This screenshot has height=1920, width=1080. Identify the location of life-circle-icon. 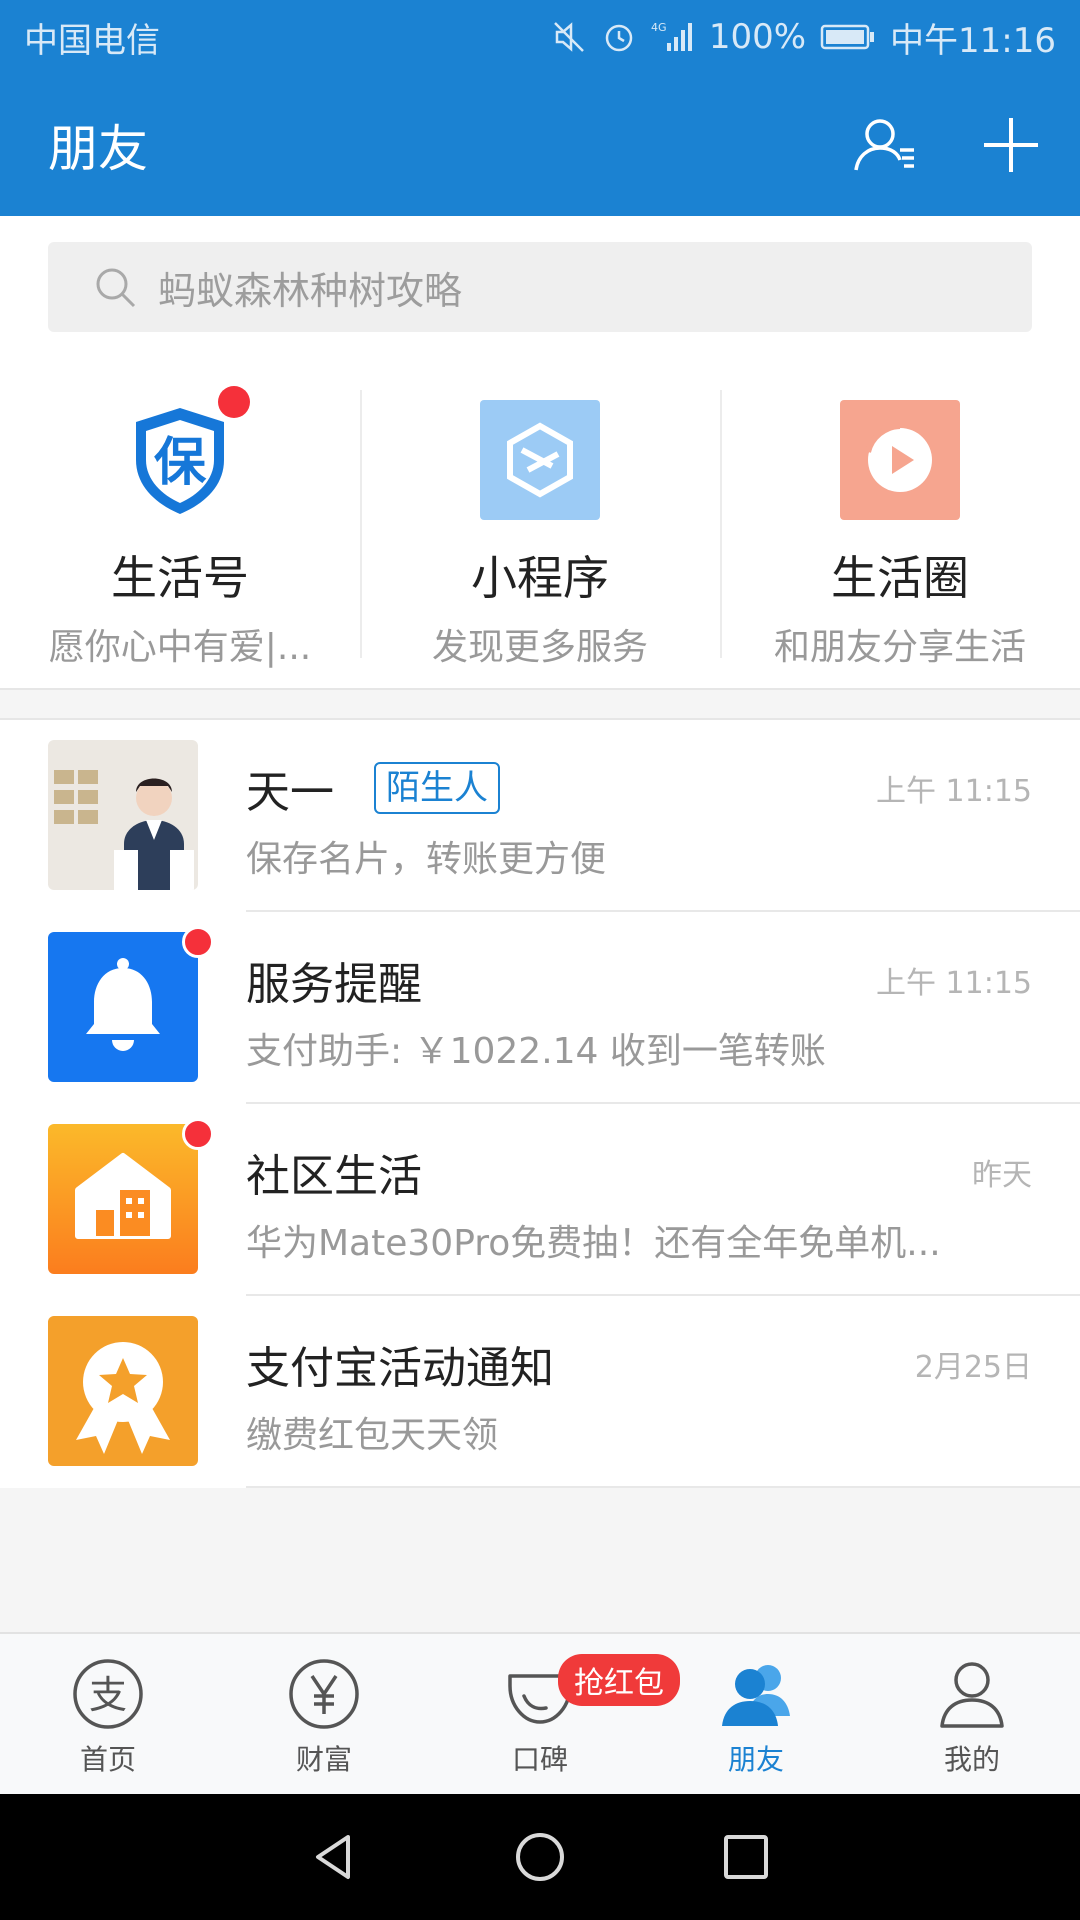
(900, 460).